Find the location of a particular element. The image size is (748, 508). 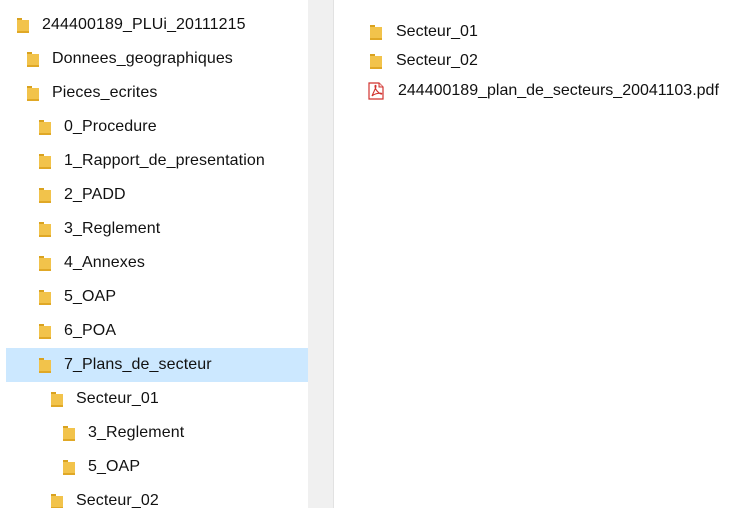

tree-item-0-procedure: 0_Procedure is located at coordinates (157, 127).